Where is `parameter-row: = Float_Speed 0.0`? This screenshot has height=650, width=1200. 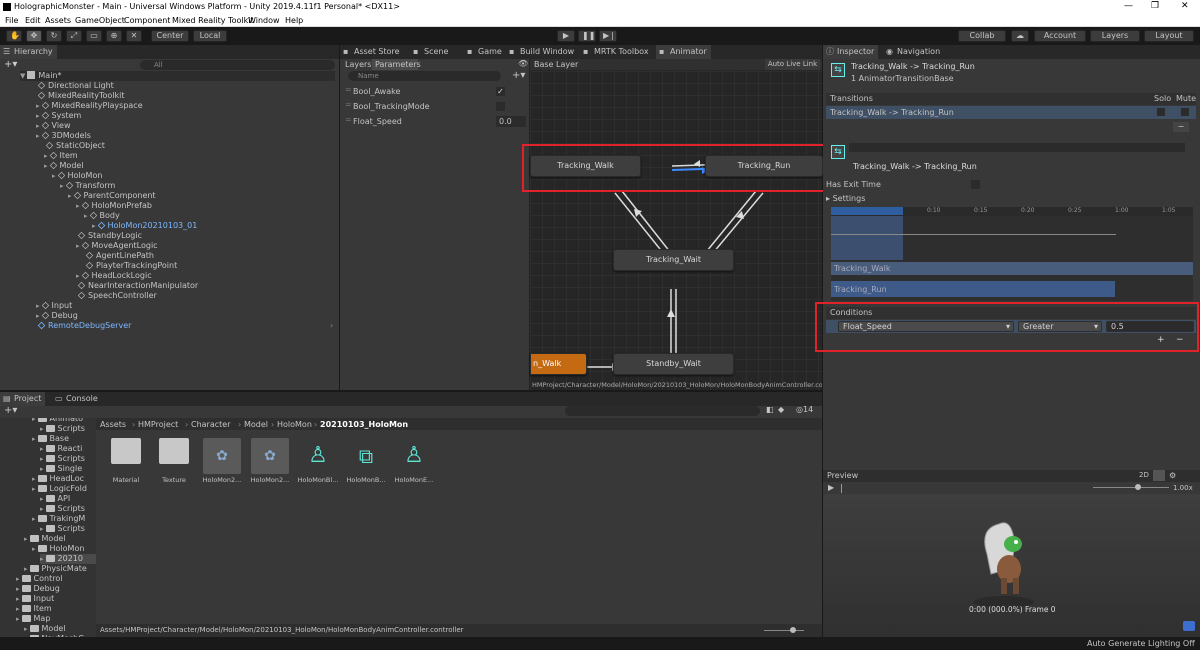 parameter-row: = Float_Speed 0.0 is located at coordinates (435, 121).